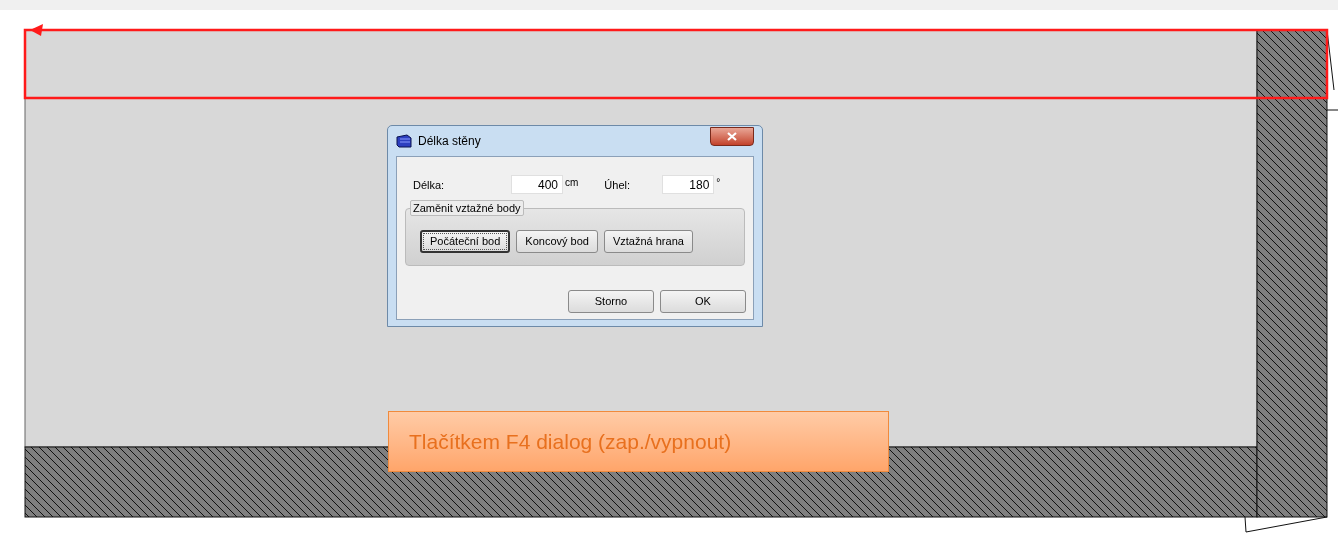  I want to click on close-icon, so click(732, 136).